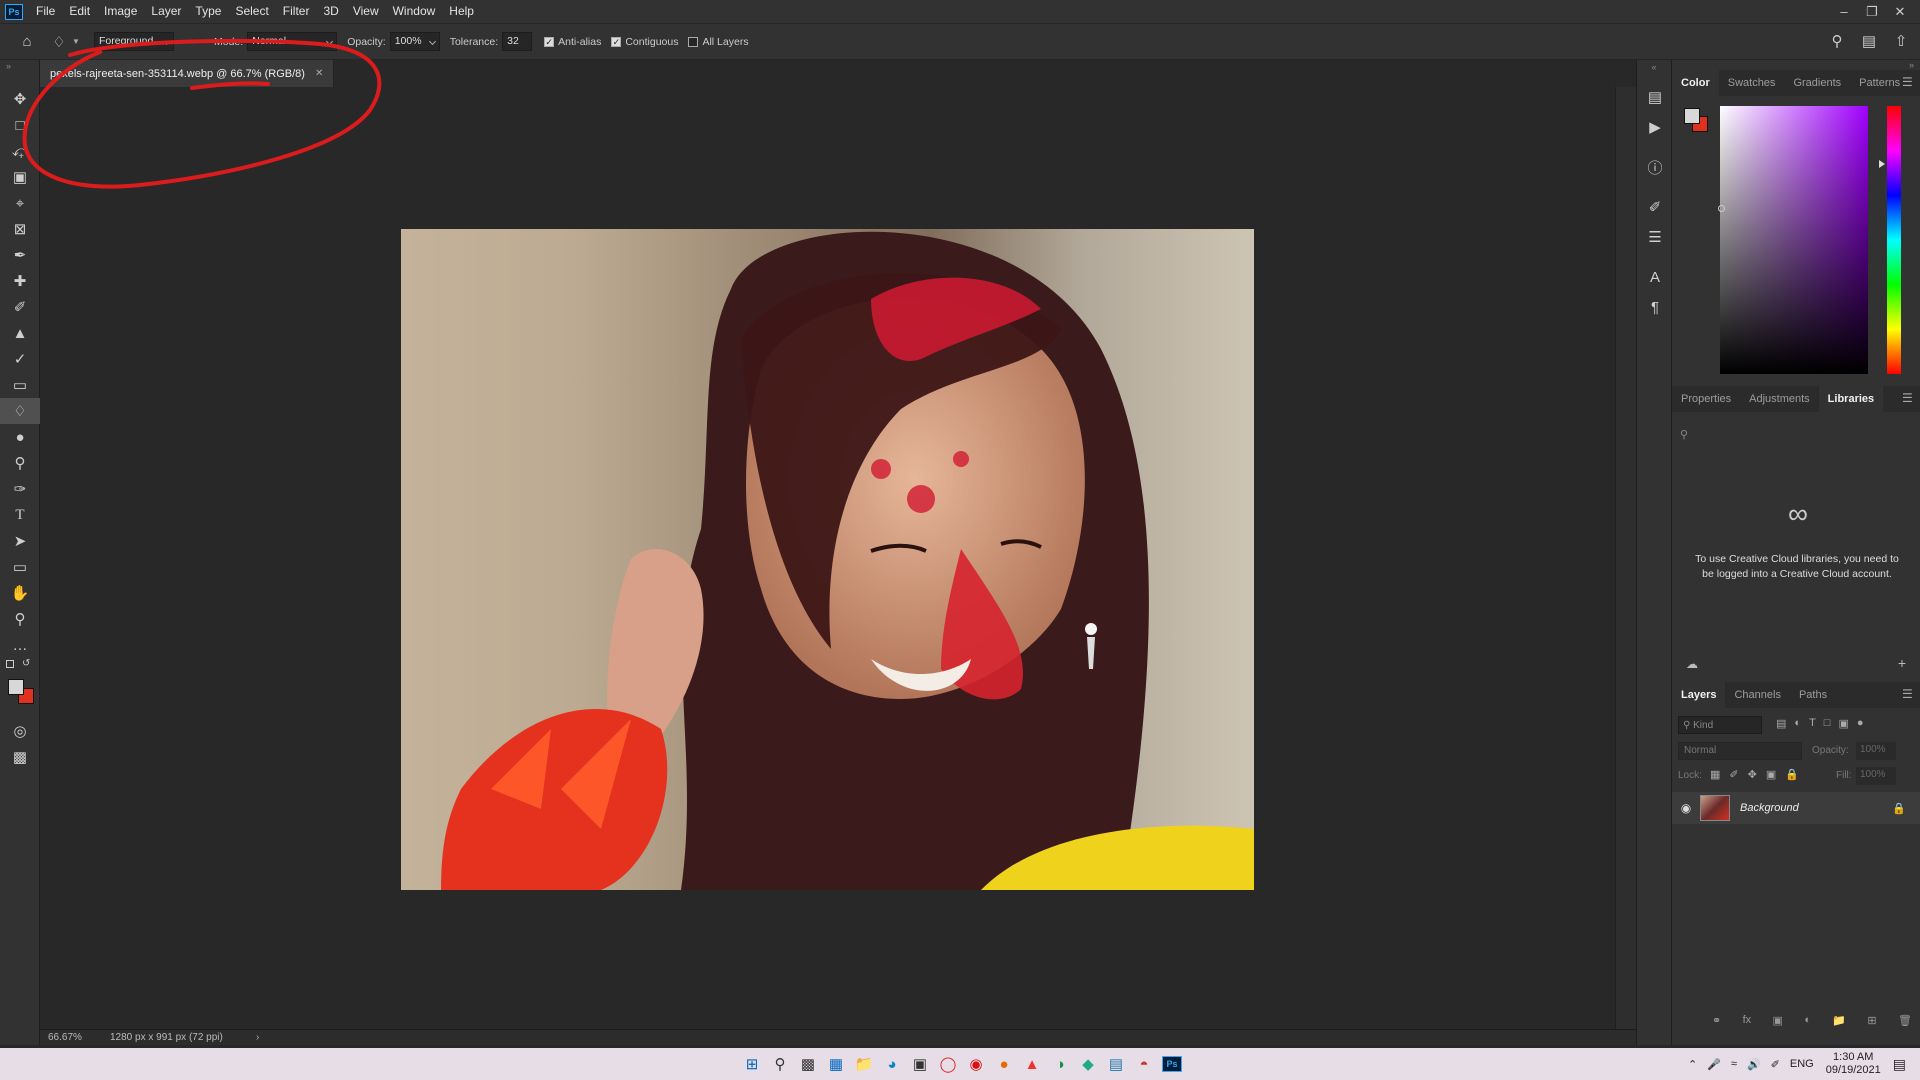  I want to click on link-layers-icon: ⚭, so click(1716, 1020).